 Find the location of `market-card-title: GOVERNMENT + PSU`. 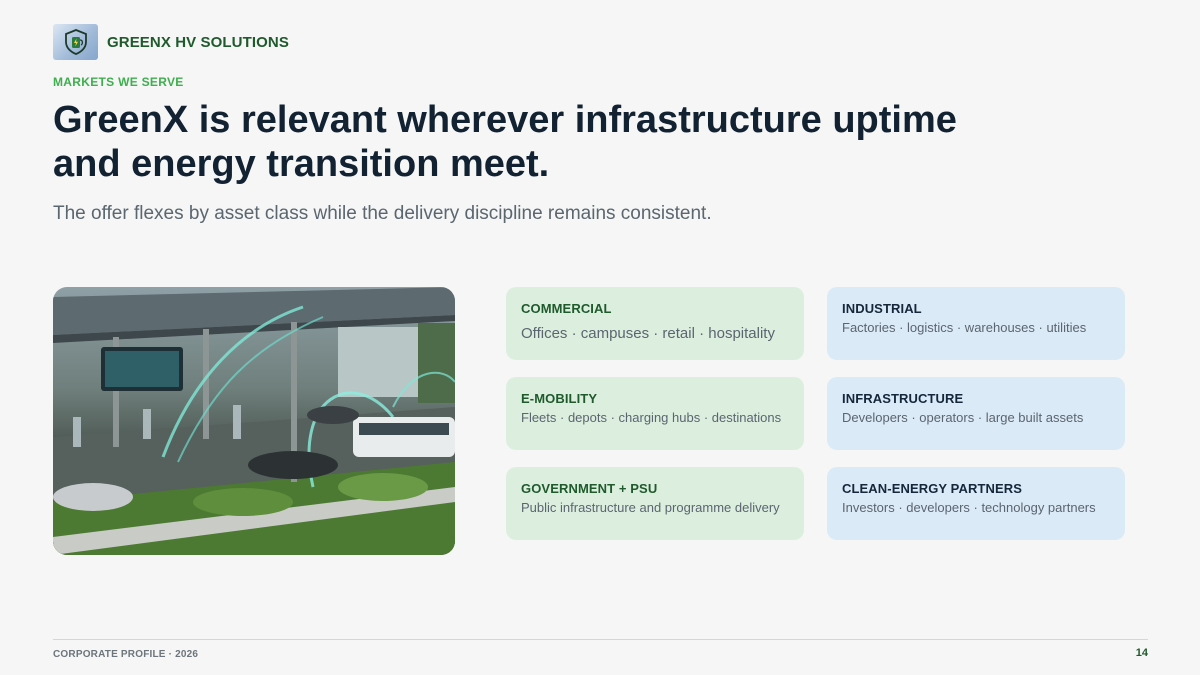

market-card-title: GOVERNMENT + PSU is located at coordinates (589, 488).